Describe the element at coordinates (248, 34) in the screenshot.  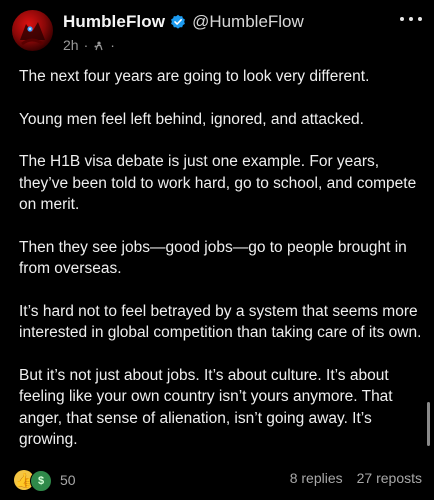
I see `post-header: HumbleFlow @HumbleFlow 2h · ·` at that location.